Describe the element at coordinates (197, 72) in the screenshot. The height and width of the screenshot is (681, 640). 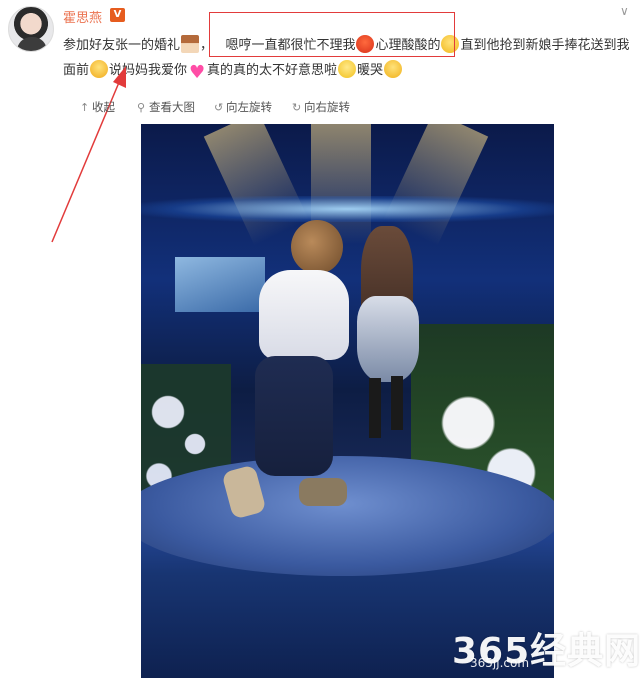
I see `heart-emoji-icon: ♥` at that location.